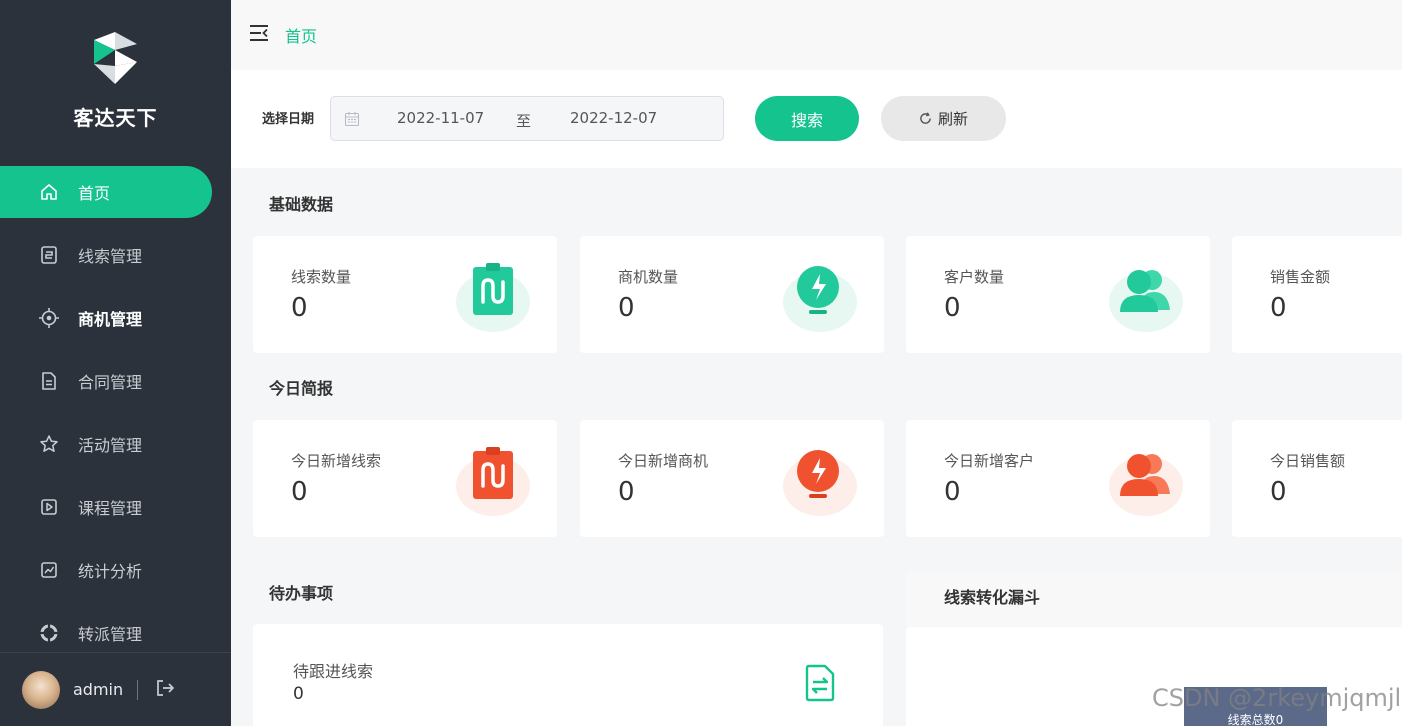  What do you see at coordinates (992, 597) in the screenshot?
I see `funnel-title: 线索转化漏斗` at bounding box center [992, 597].